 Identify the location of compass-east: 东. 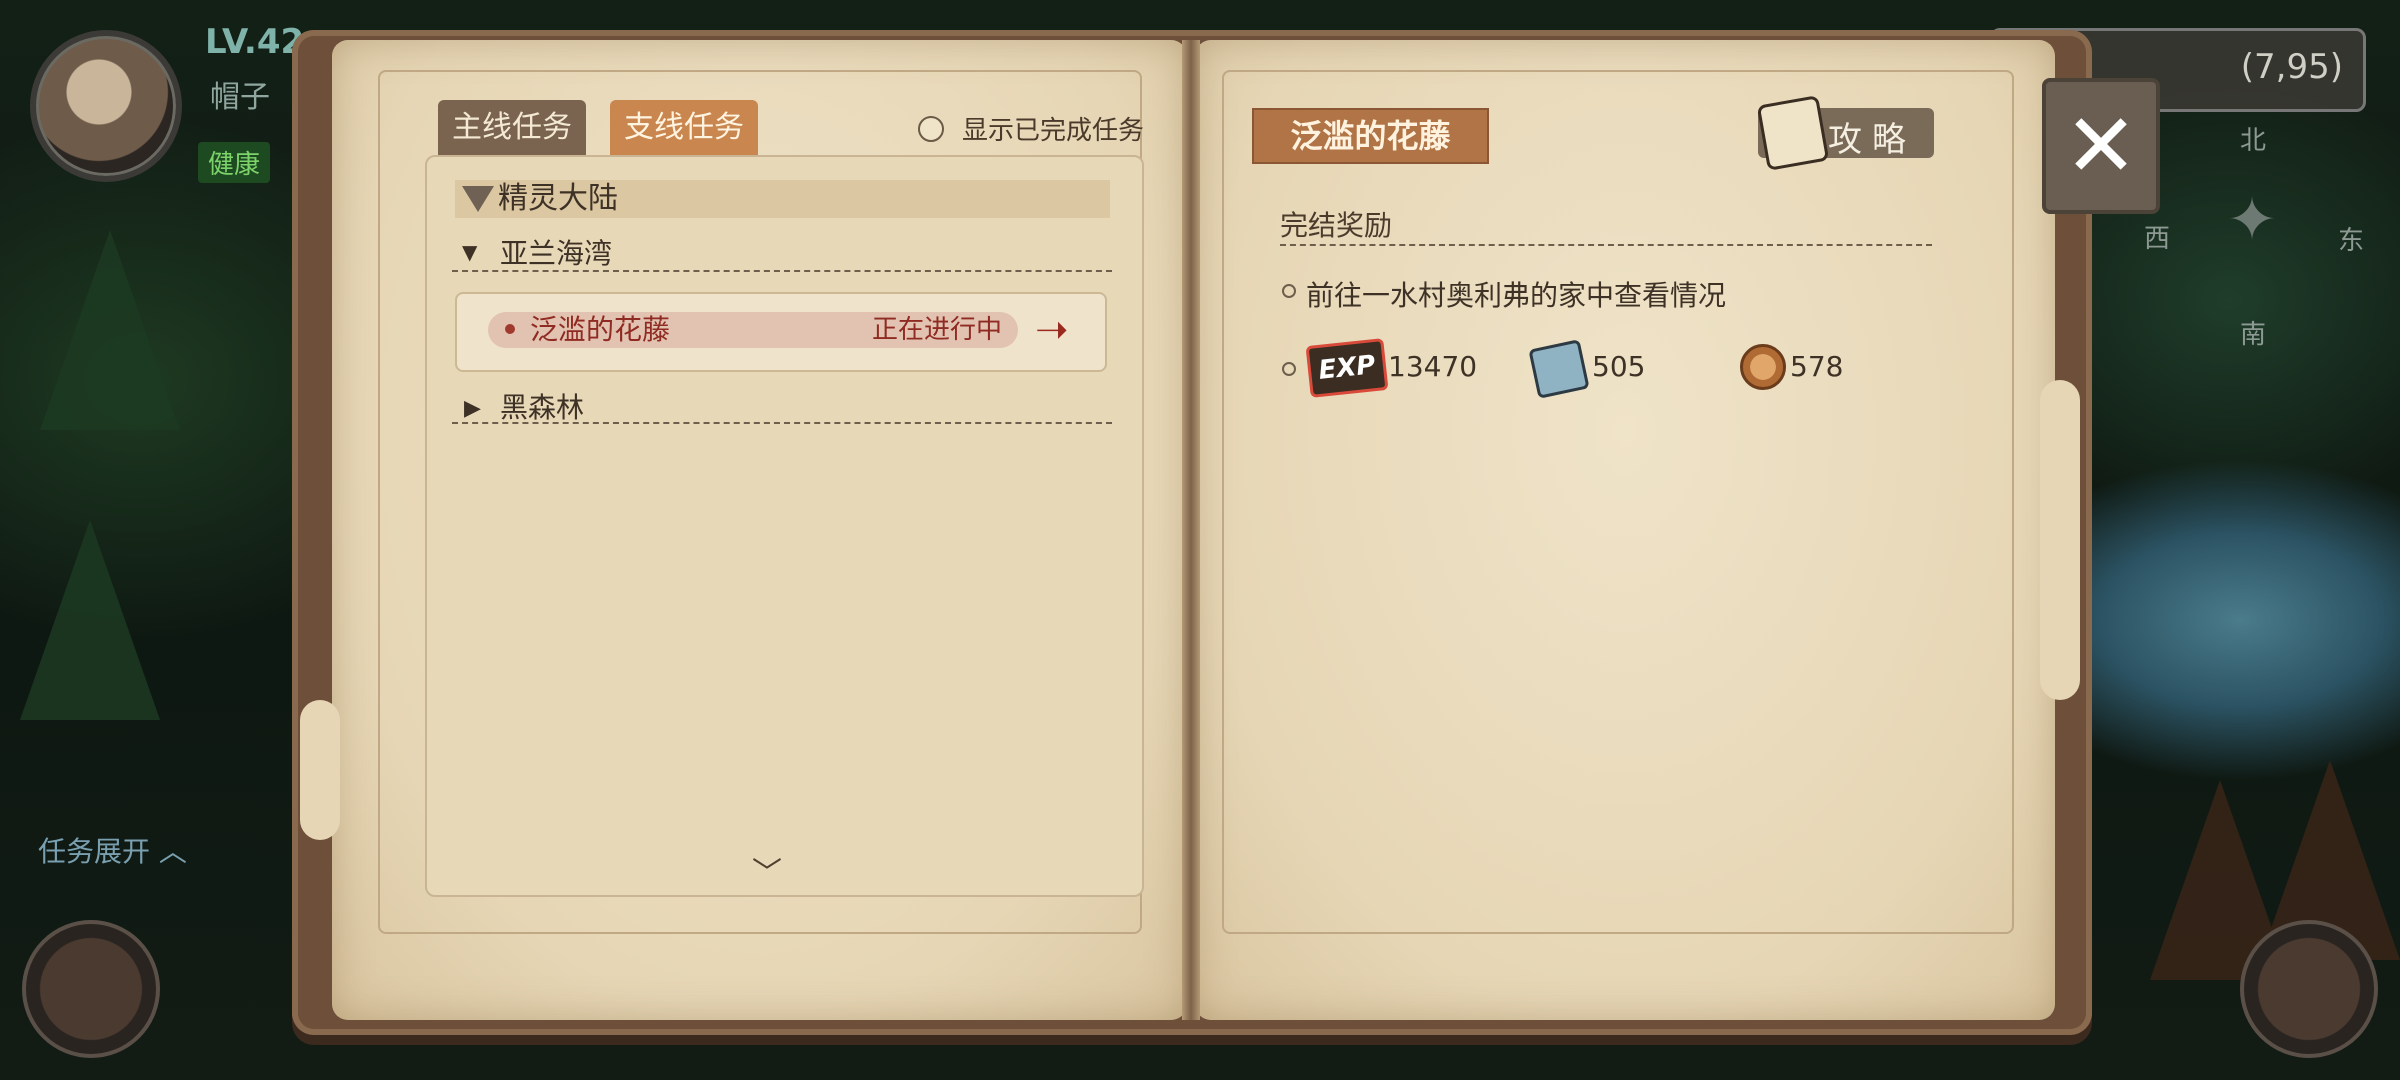
(2351, 241).